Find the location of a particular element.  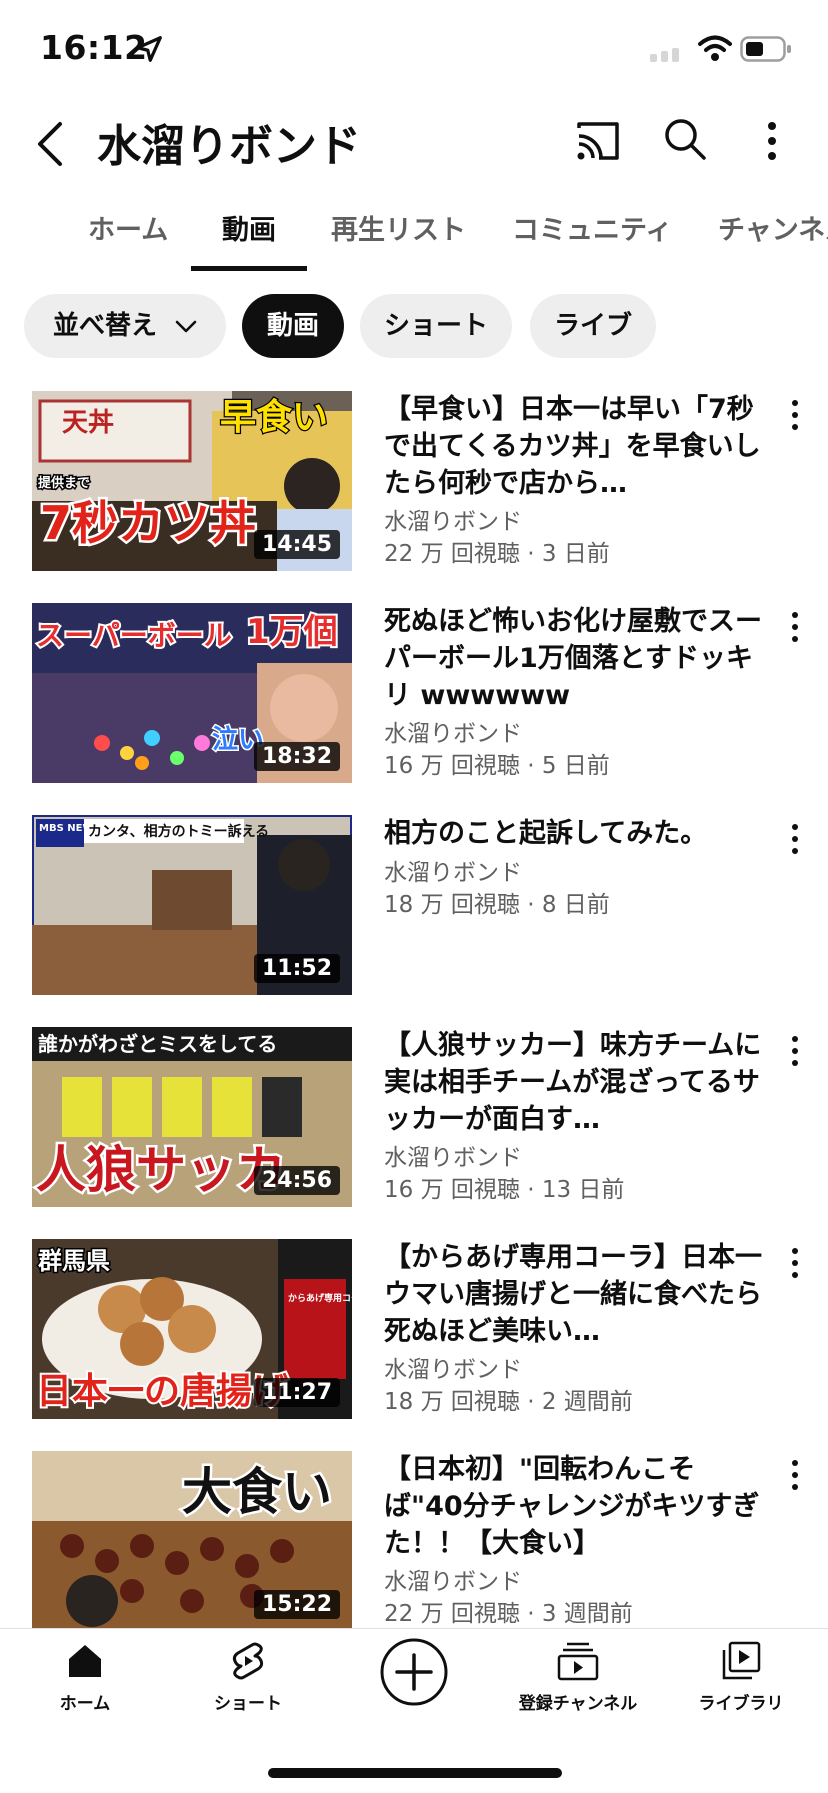

video-title: 相方のこと起訴してみた。 is located at coordinates (575, 833).